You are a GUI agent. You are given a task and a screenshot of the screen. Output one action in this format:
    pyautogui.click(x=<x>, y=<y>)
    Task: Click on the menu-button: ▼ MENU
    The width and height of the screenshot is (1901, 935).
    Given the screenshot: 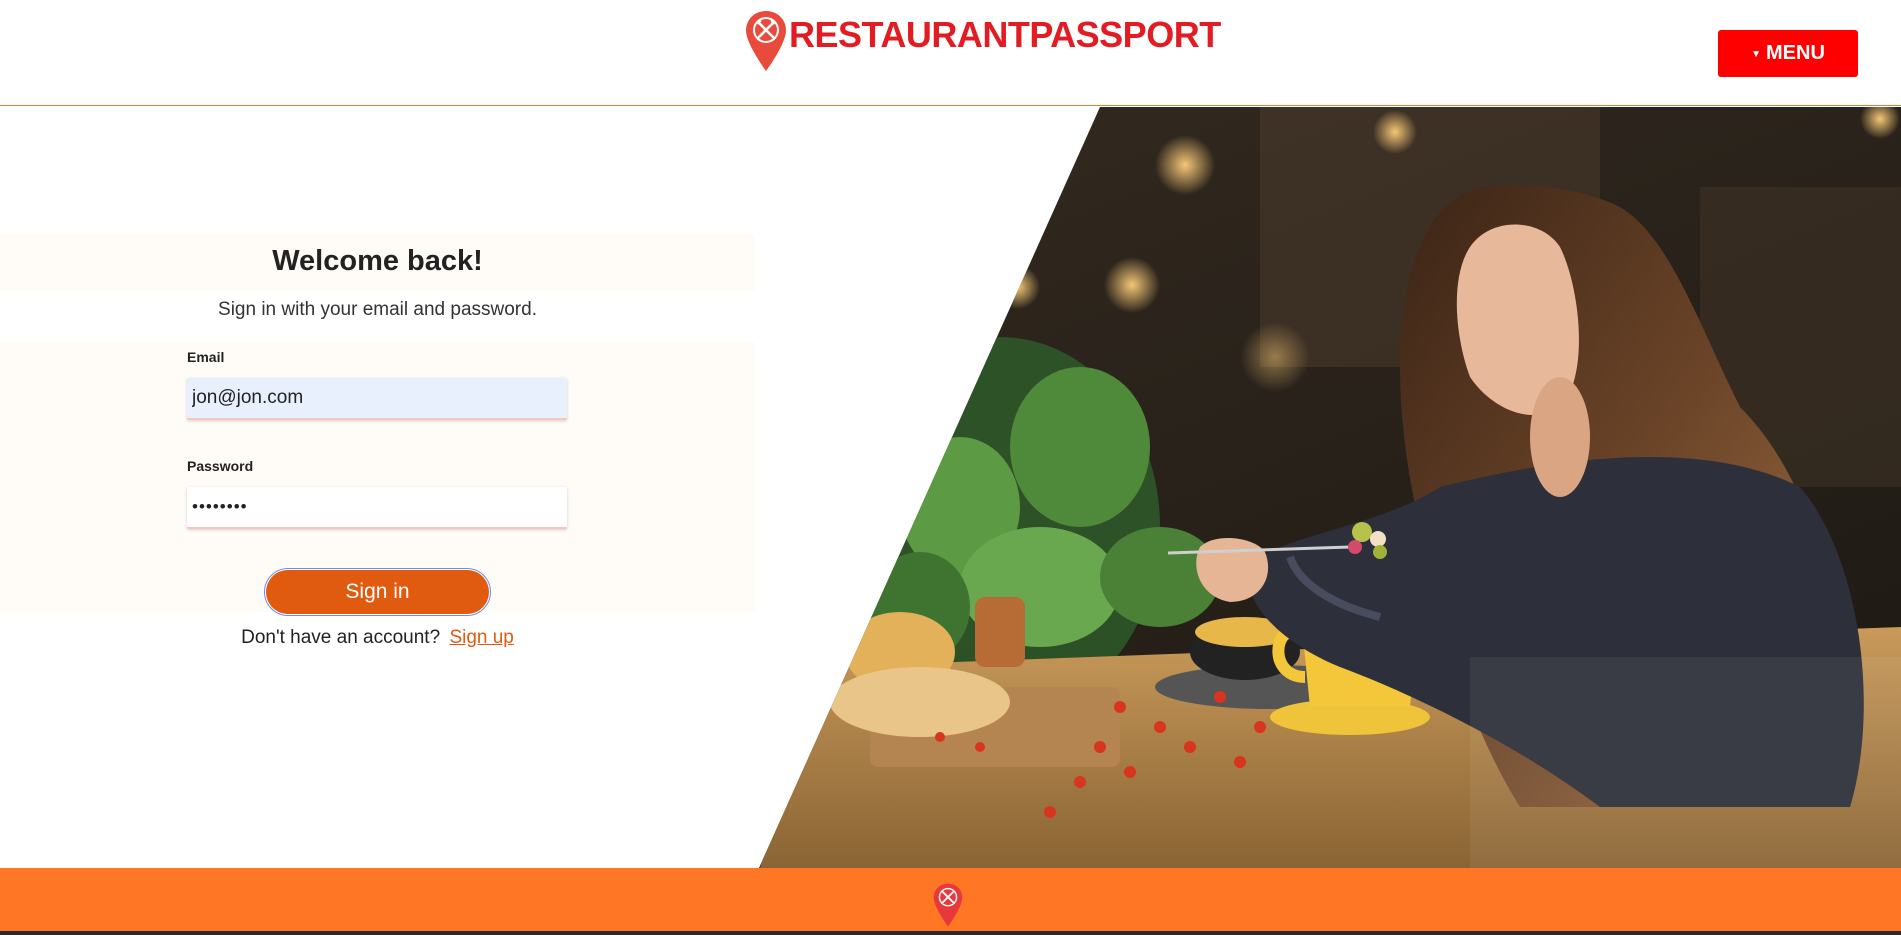 What is the action you would take?
    pyautogui.click(x=1788, y=53)
    